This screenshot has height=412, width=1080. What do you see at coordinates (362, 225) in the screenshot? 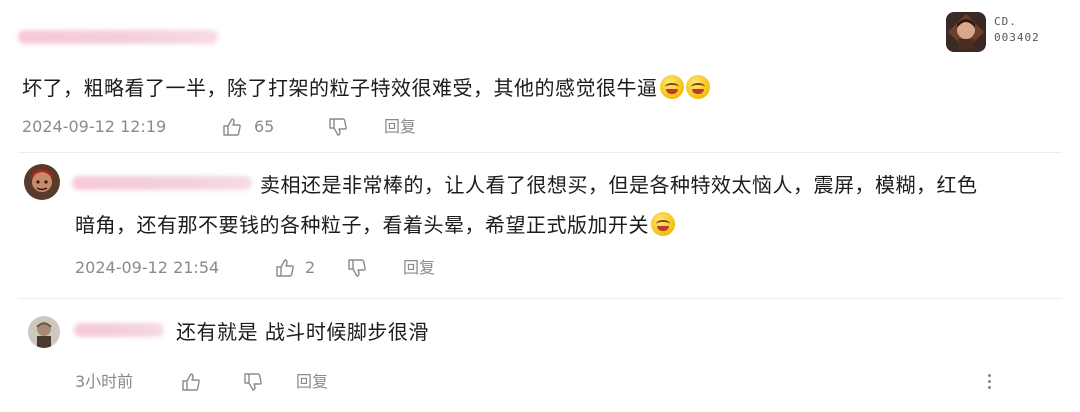
I see `comment-2-body-line2: 暗角，还有那不要钱的各种粒子，看着头晕，希望正式版加开关` at bounding box center [362, 225].